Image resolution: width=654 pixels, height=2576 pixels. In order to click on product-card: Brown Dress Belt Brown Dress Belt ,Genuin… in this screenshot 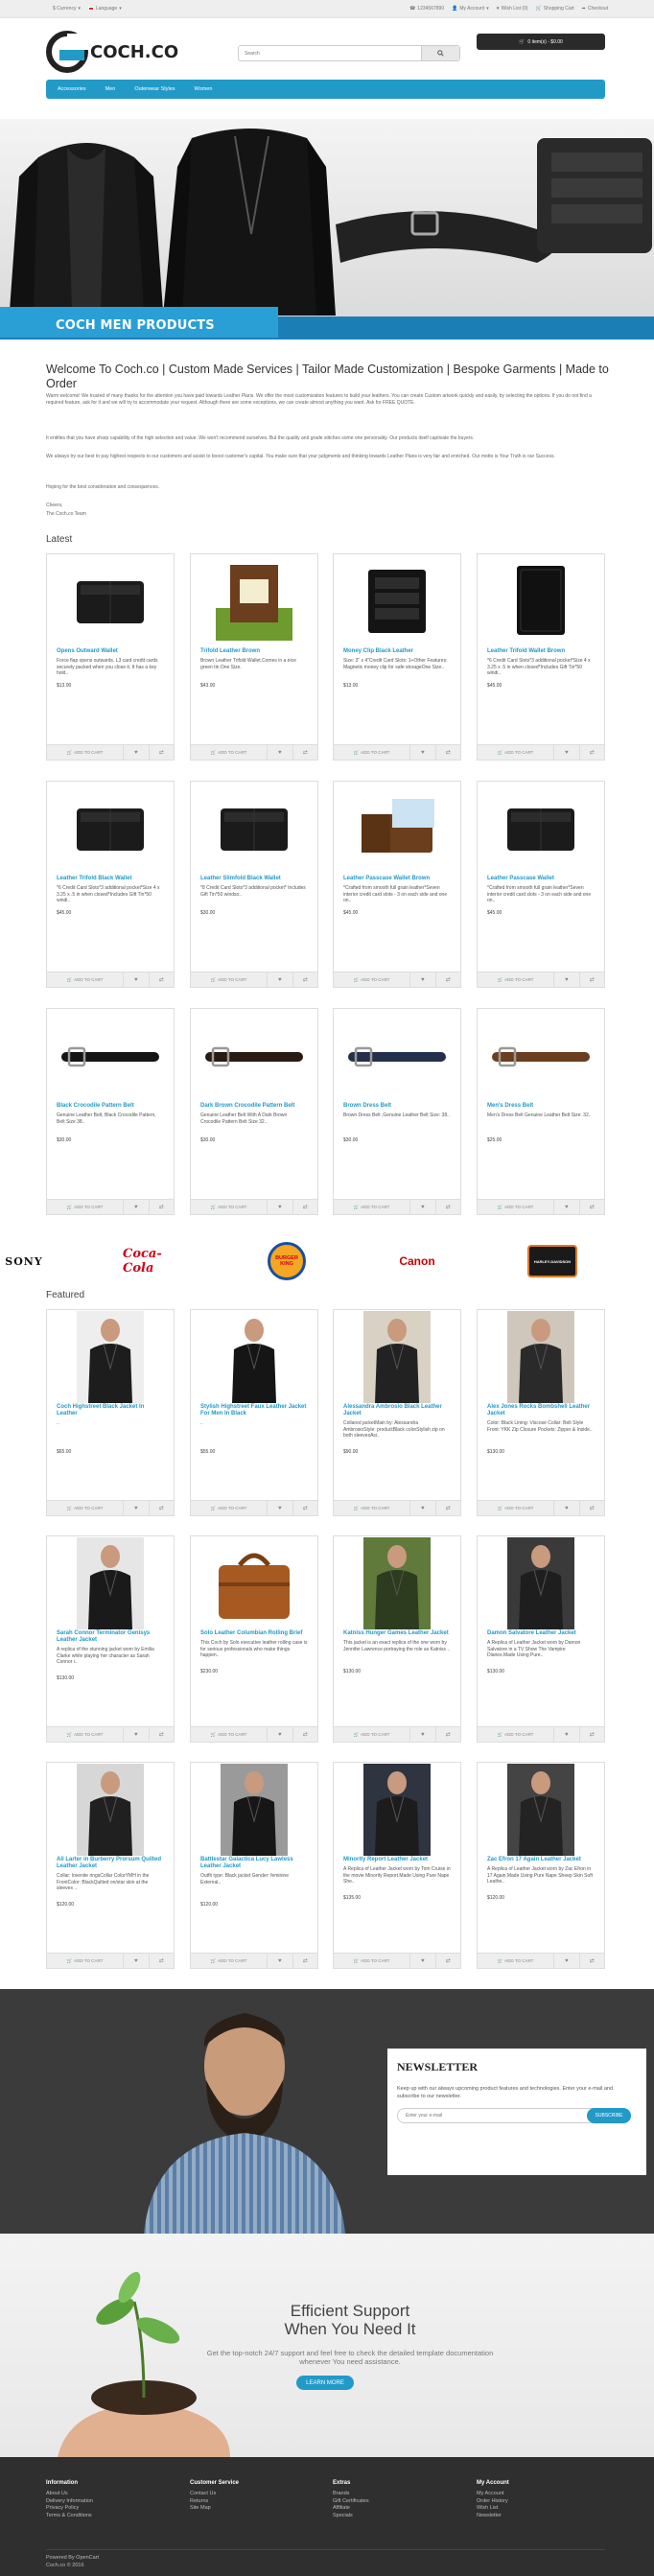, I will do `click(397, 1111)`.